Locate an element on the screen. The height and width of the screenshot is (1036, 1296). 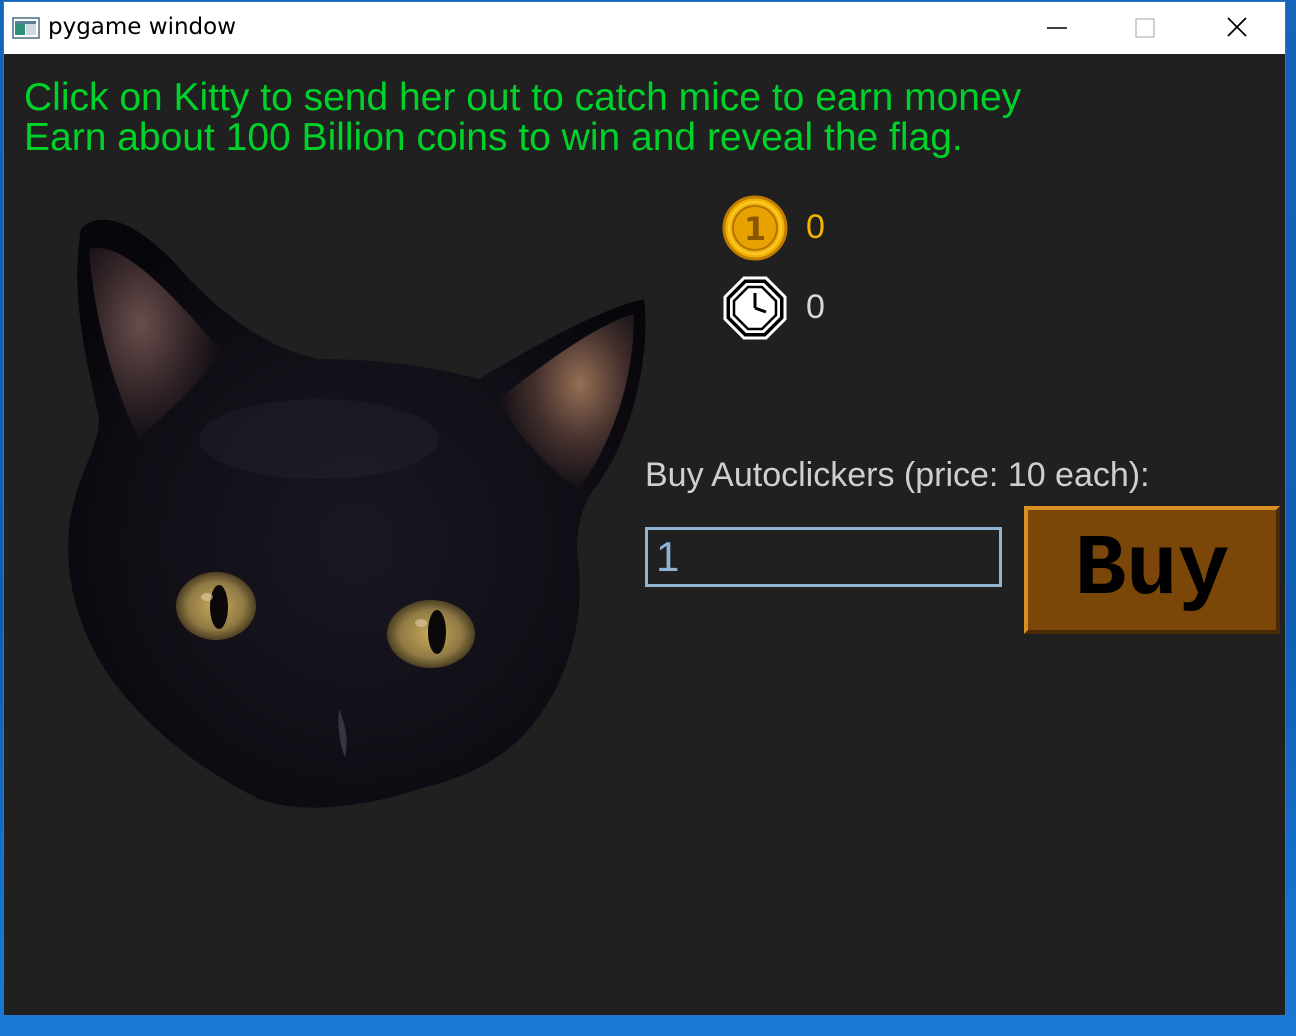
buy-button: Buy is located at coordinates (1152, 570).